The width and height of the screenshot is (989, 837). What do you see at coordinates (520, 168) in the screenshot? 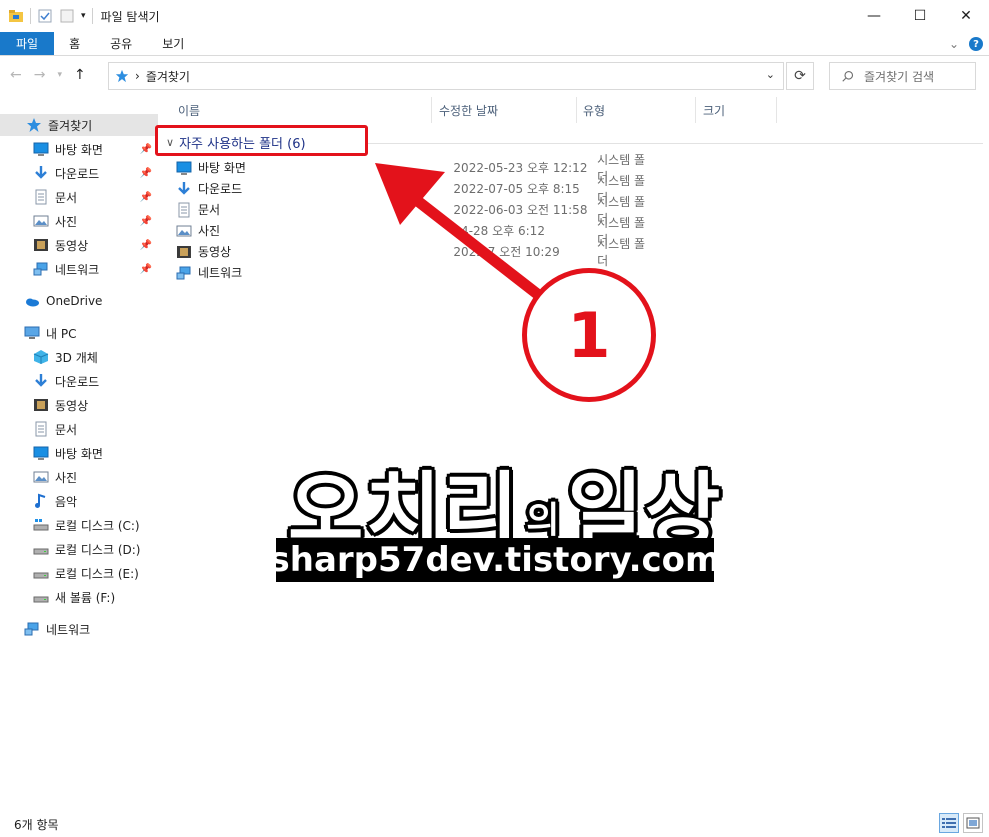
I see `file-date: 2022-05-23 오후 12:12` at bounding box center [520, 168].